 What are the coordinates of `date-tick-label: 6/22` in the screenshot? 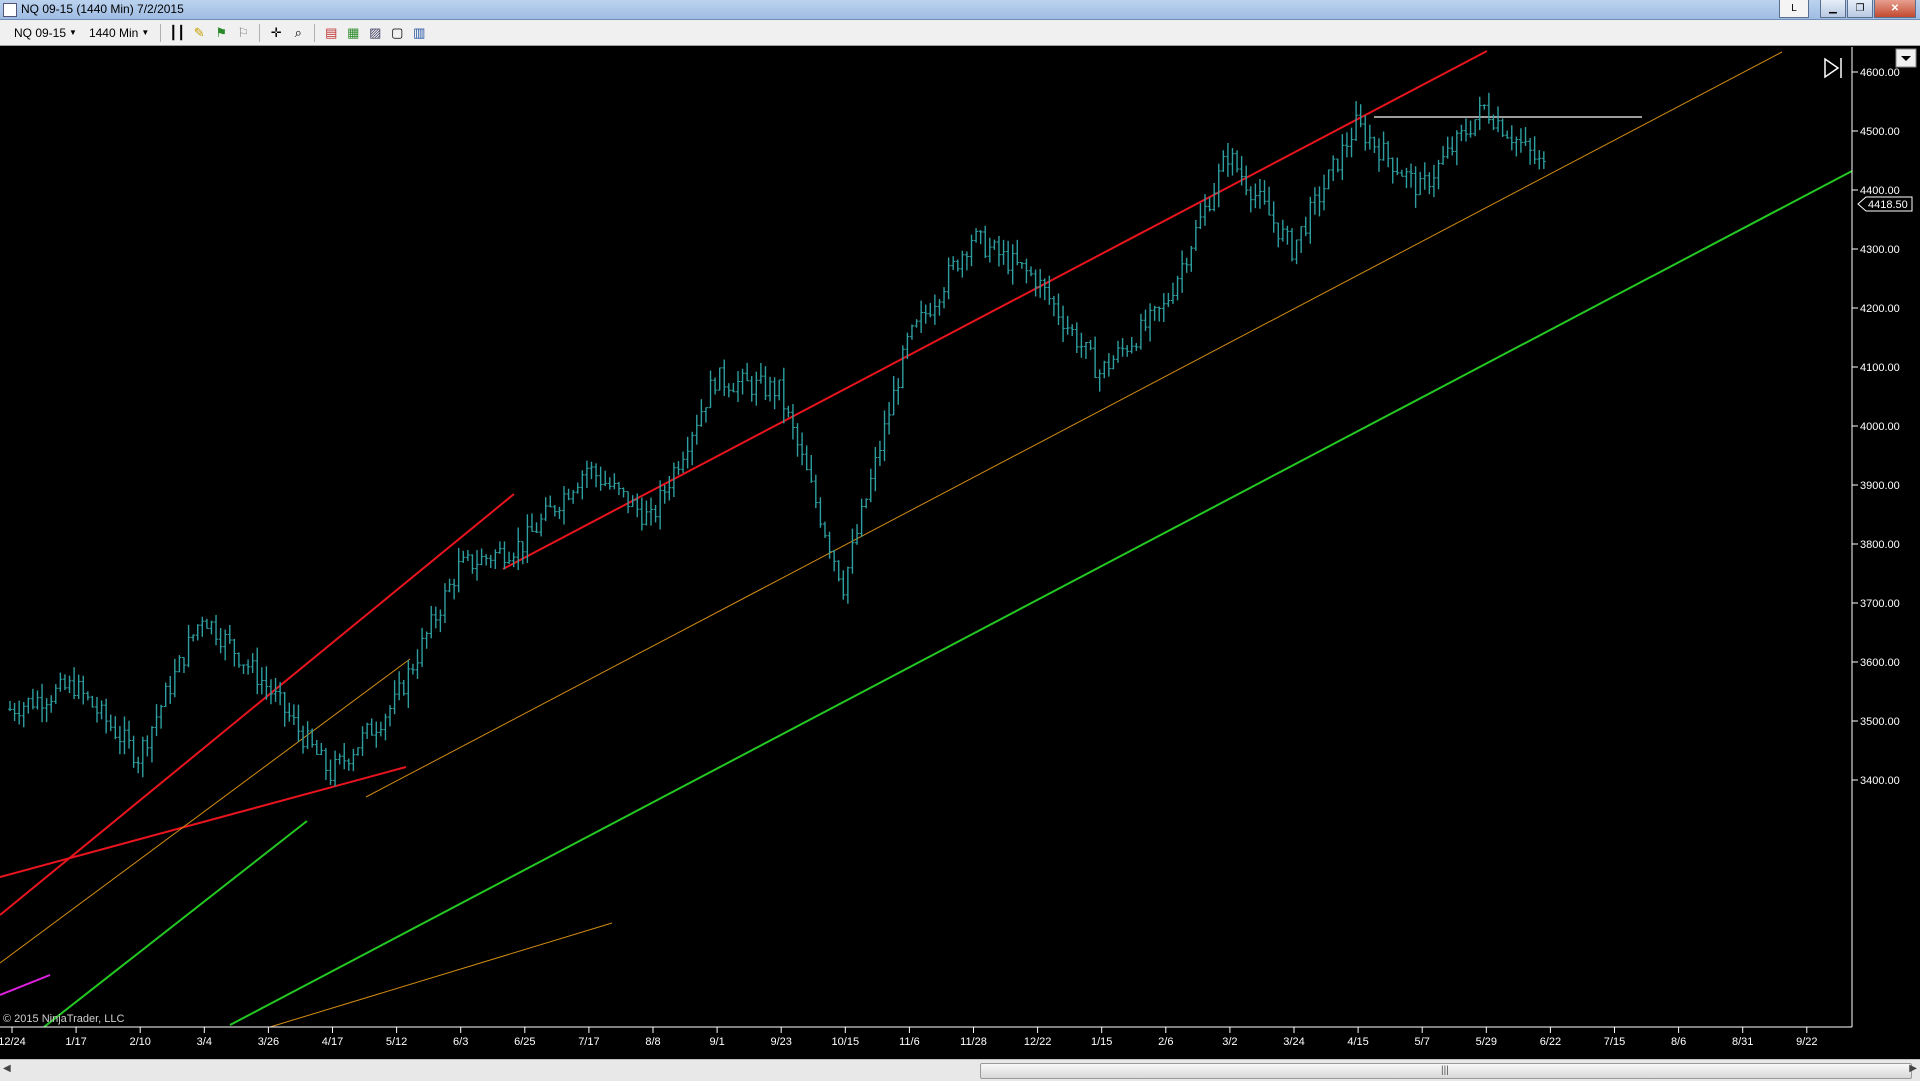 It's located at (1550, 1042).